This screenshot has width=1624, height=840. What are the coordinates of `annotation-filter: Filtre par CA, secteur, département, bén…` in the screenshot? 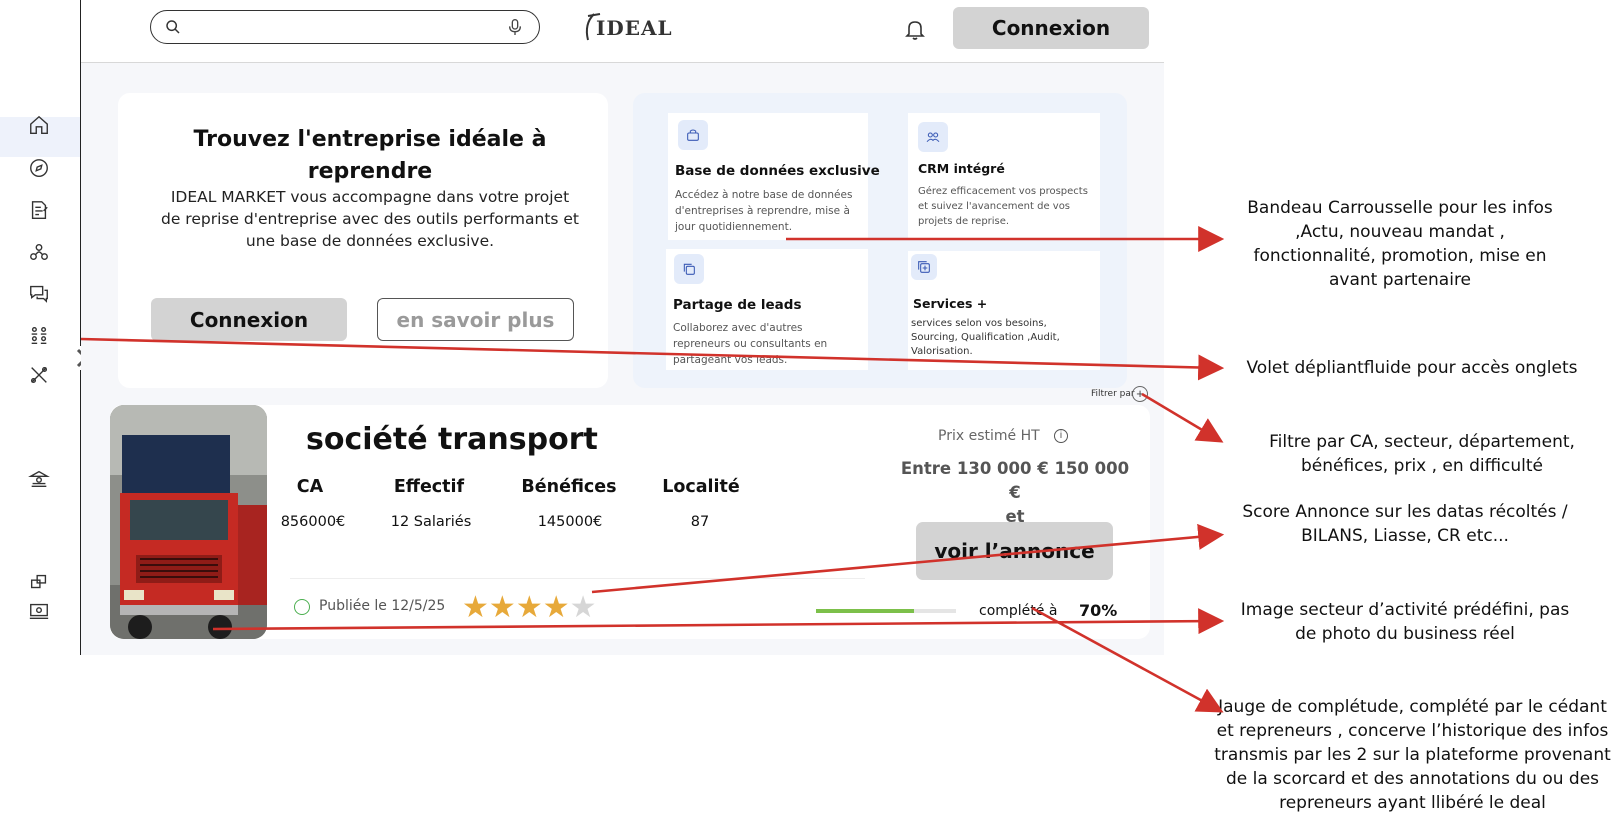 It's located at (1422, 454).